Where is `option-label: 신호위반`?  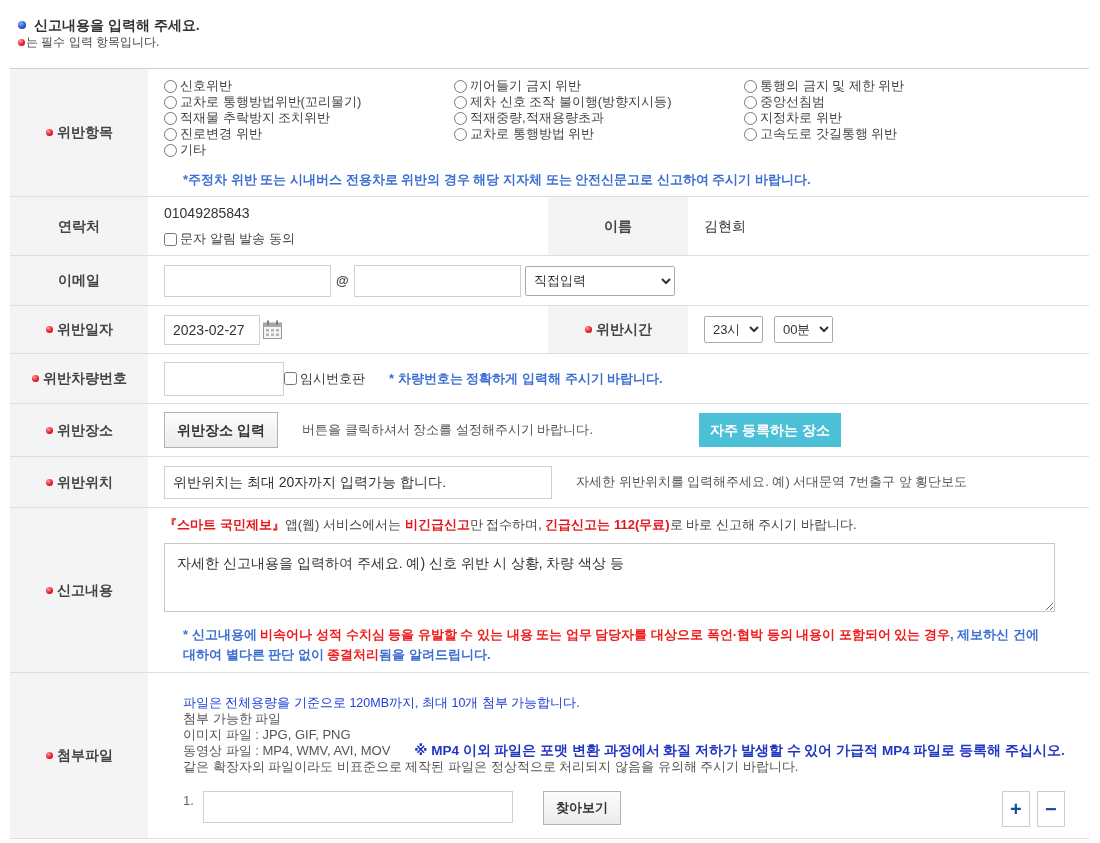 option-label: 신호위반 is located at coordinates (206, 86).